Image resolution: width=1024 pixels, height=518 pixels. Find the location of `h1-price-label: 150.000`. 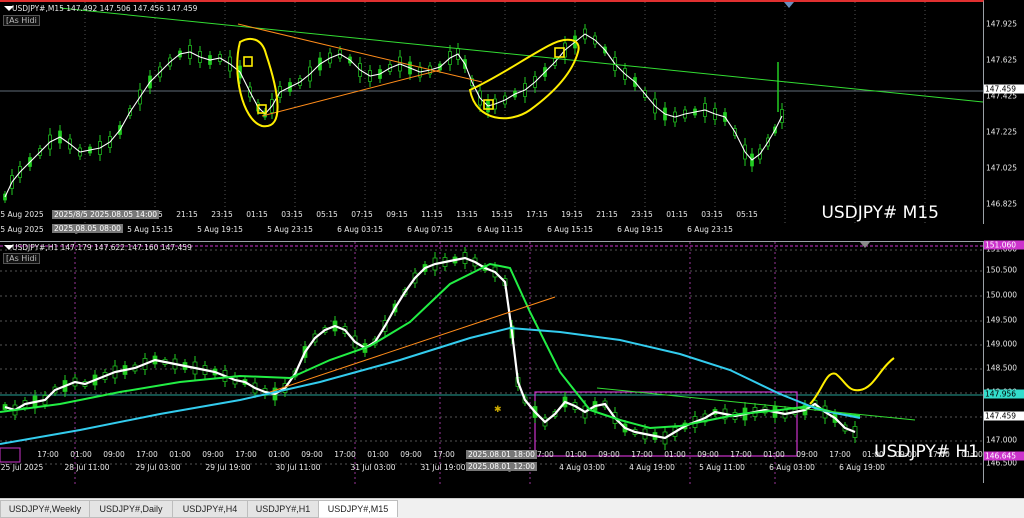

h1-price-label: 150.000 is located at coordinates (1002, 295).